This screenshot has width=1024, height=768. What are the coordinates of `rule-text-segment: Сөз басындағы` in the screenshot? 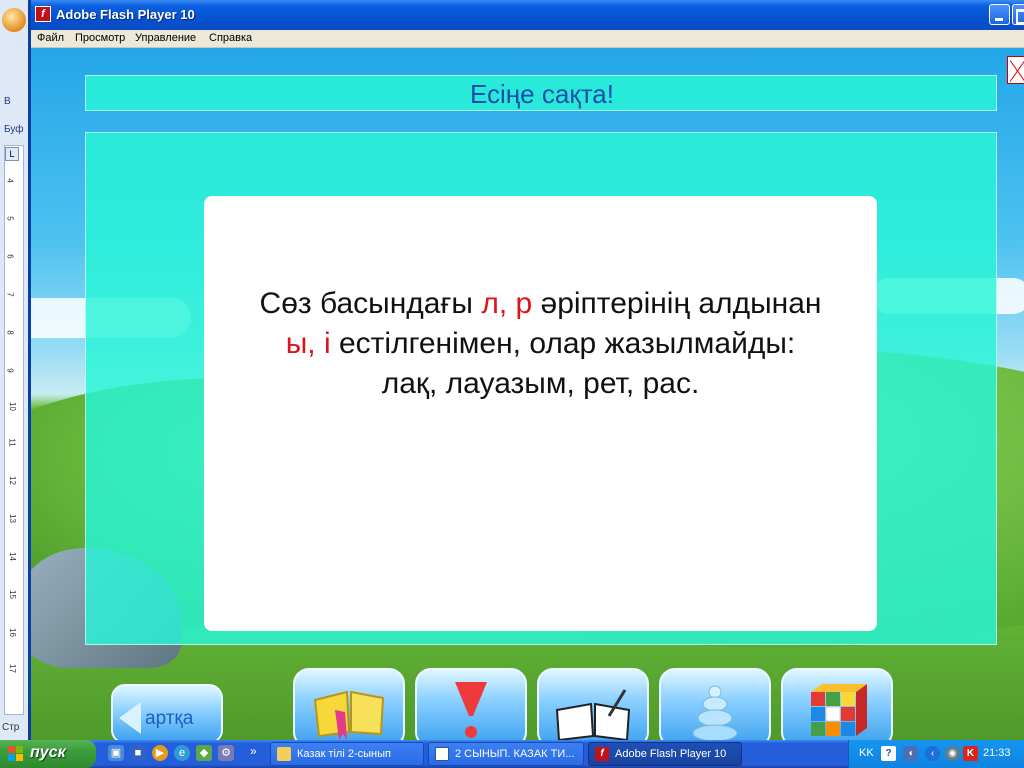 It's located at (370, 303).